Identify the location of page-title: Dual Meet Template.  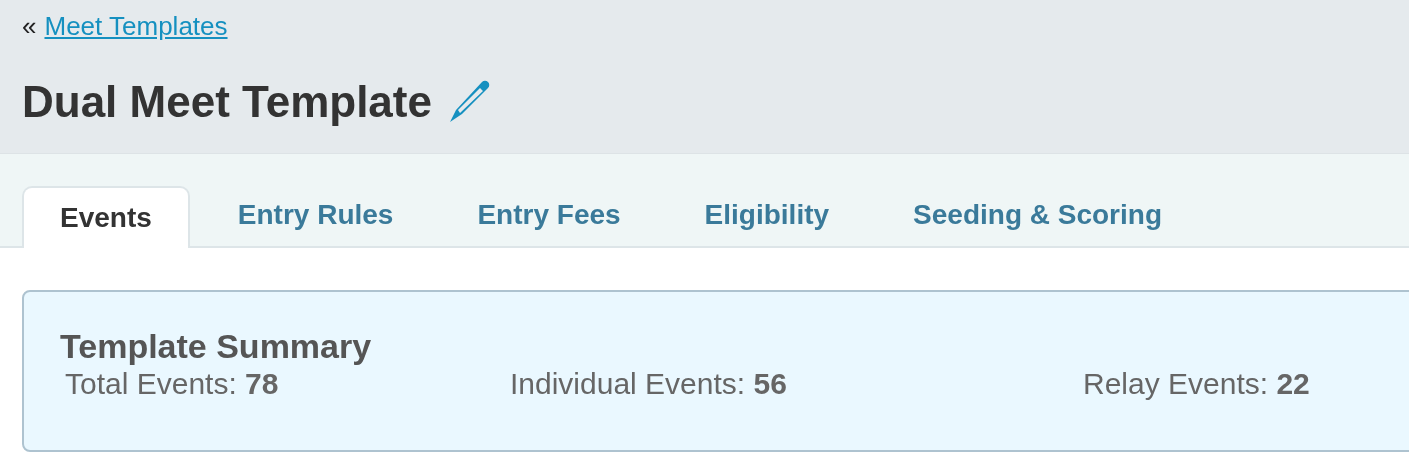
(227, 102).